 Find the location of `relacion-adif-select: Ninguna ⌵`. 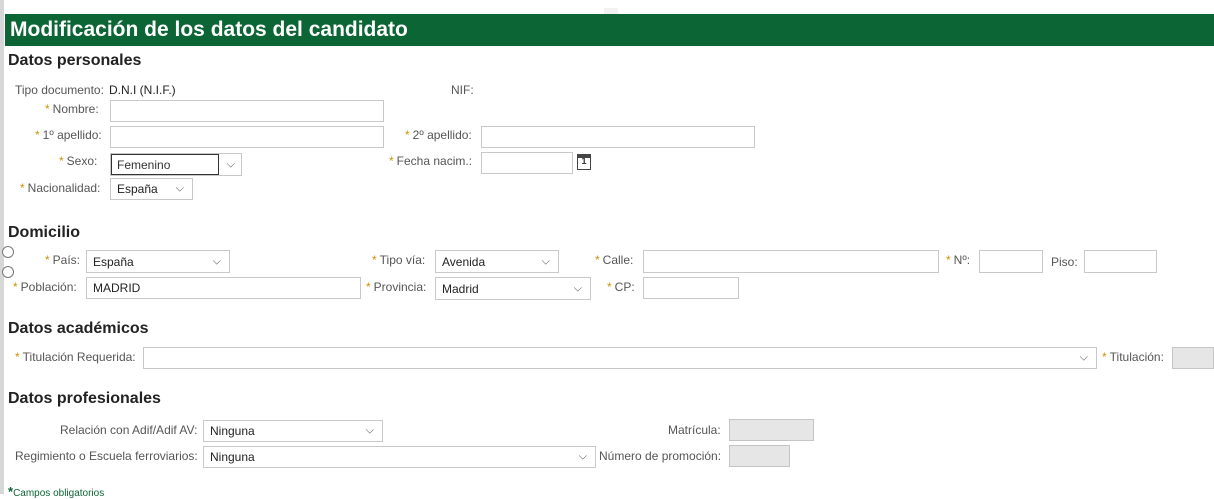

relacion-adif-select: Ninguna ⌵ is located at coordinates (293, 431).